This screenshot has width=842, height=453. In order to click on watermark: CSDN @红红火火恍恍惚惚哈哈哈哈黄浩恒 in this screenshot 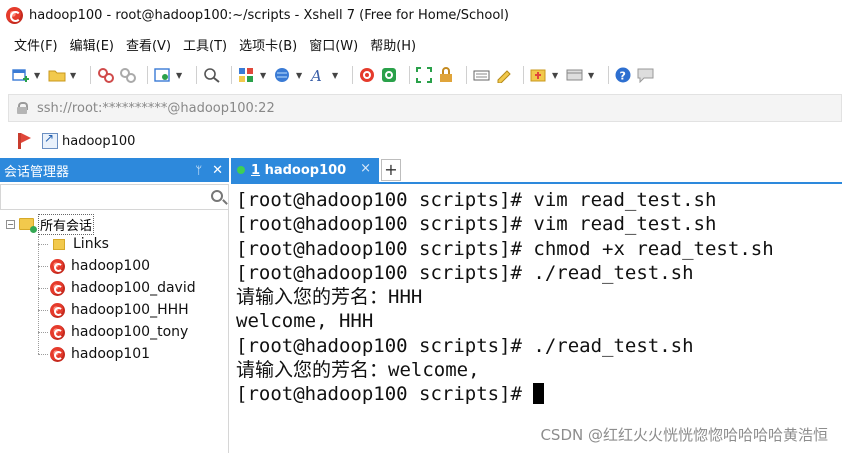, I will do `click(684, 435)`.